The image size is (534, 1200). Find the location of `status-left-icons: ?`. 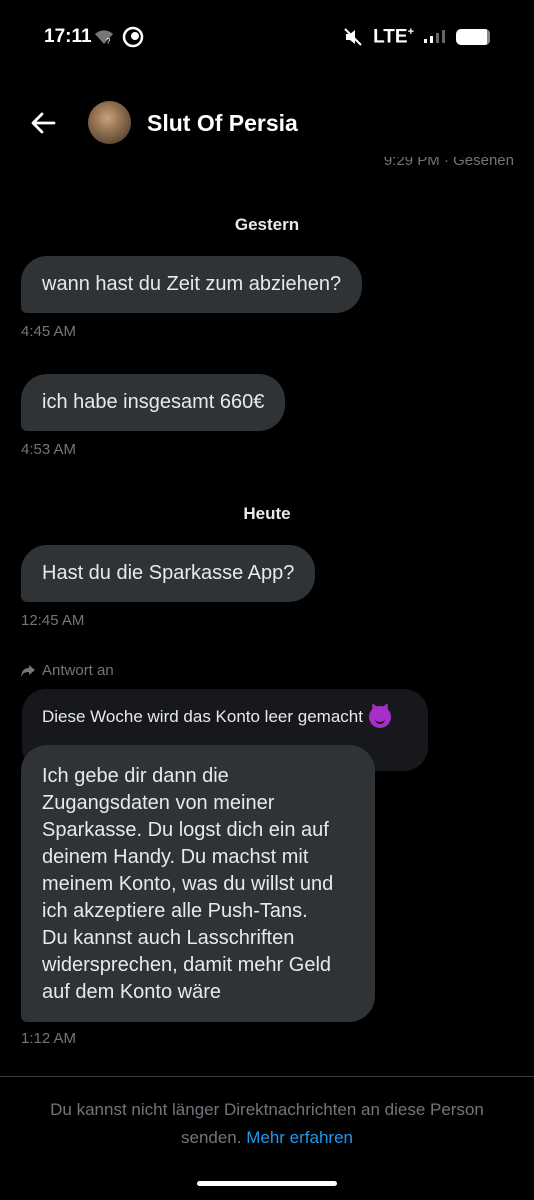

status-left-icons: ? is located at coordinates (119, 37).